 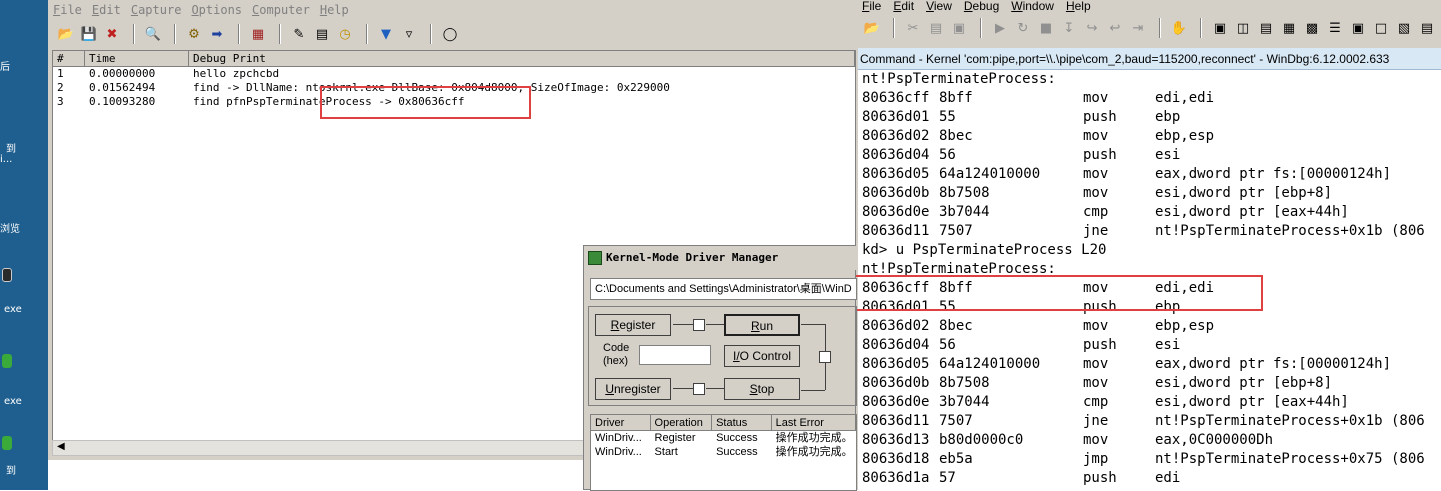 I want to click on cut-icon: ✂, so click(x=913, y=28).